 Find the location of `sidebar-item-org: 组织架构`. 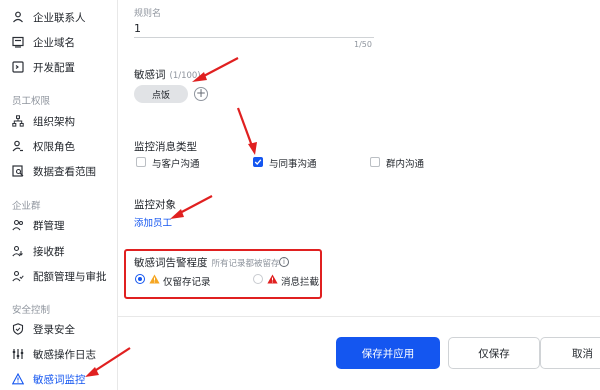

sidebar-item-org: 组织架构 is located at coordinates (59, 121).